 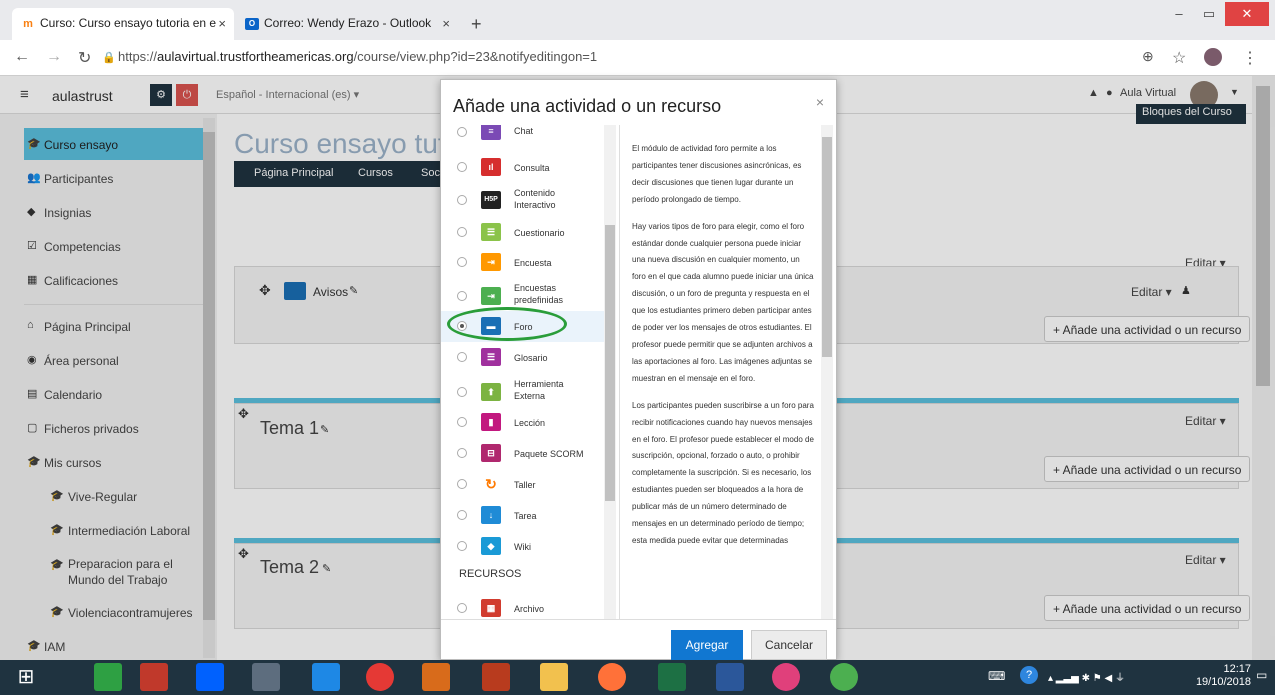 I want to click on activity-label: Contenido Interactivo, so click(x=535, y=199).